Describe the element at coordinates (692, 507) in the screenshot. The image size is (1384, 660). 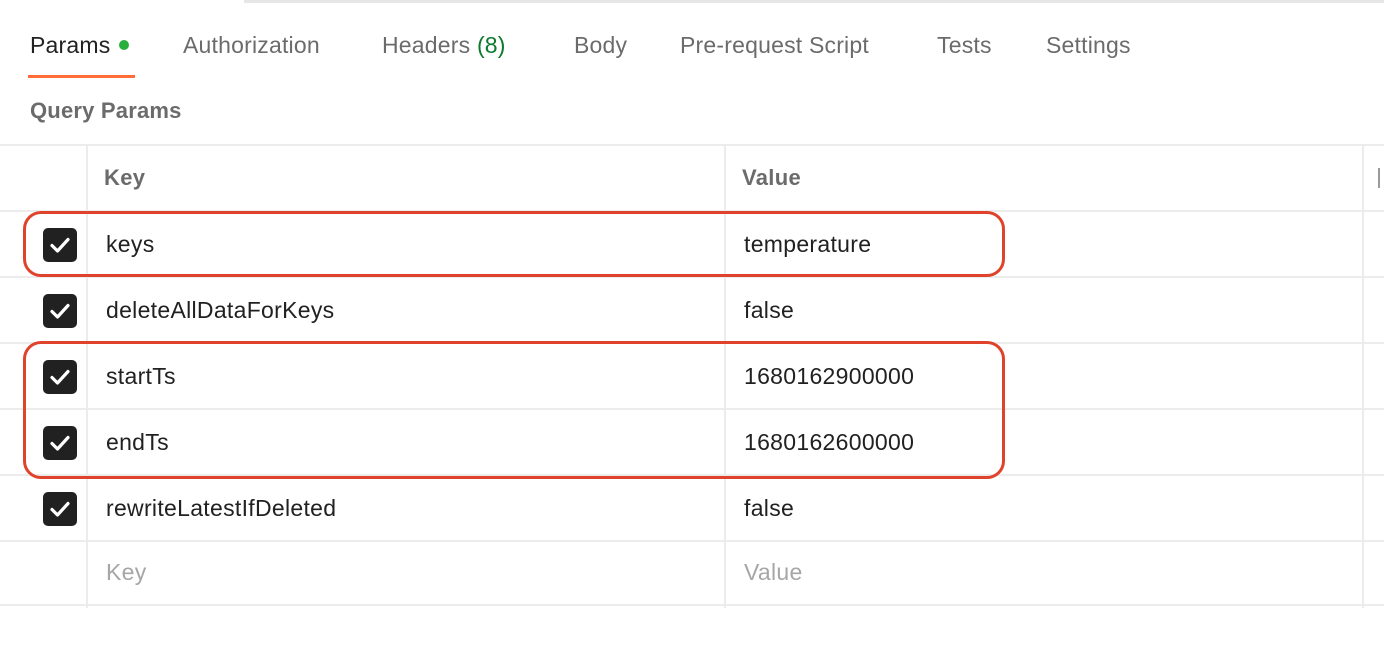
I see `table-row: rewriteLatestIfDeleted false` at that location.